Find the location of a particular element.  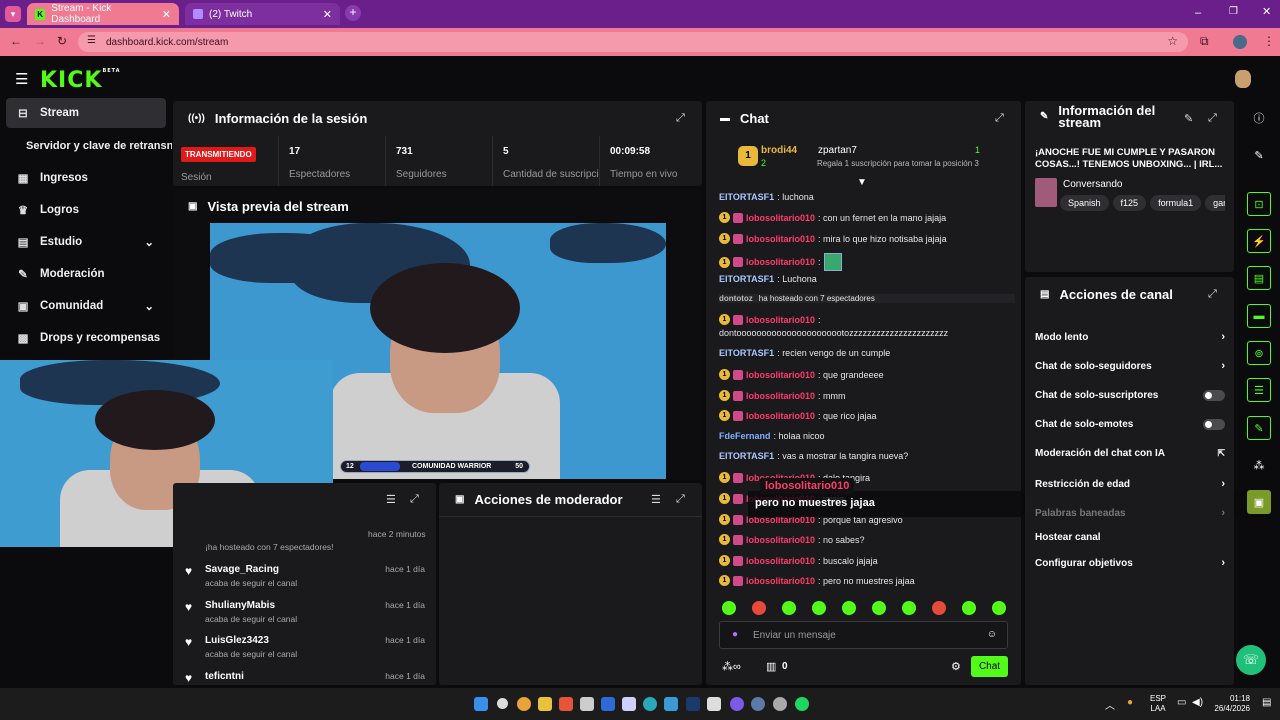

profile-avatar is located at coordinates (1240, 42).